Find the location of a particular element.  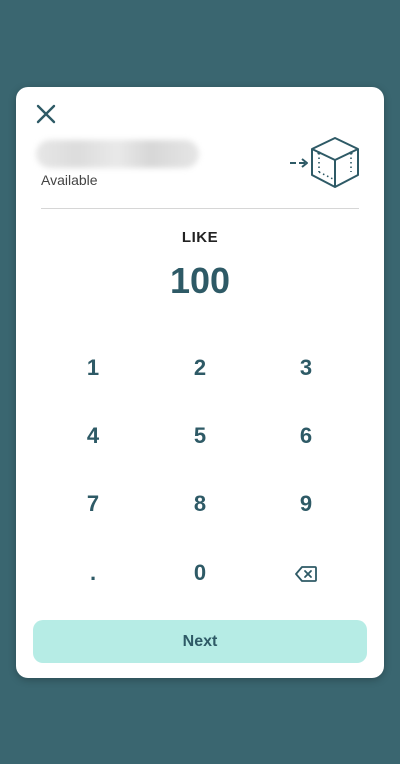

key-decimal: . is located at coordinates (93, 573).